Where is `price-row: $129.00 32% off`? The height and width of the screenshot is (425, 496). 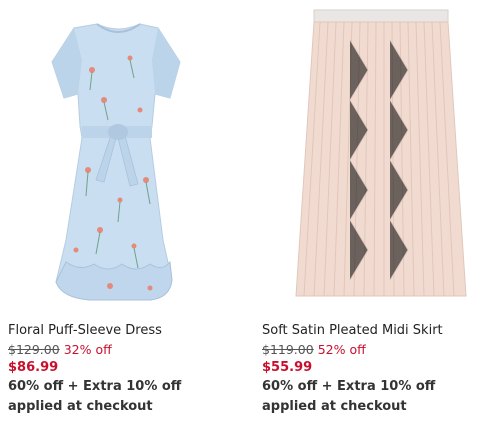 price-row: $129.00 32% off is located at coordinates (60, 349).